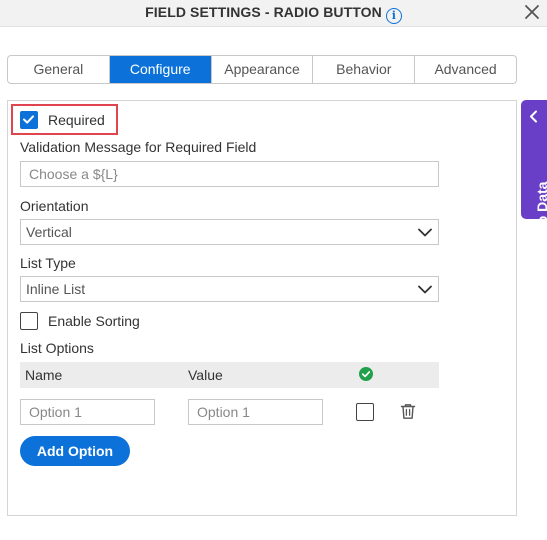 The width and height of the screenshot is (547, 540). Describe the element at coordinates (138, 147) in the screenshot. I see `validation-message-label: Validation Message for Required Field` at that location.